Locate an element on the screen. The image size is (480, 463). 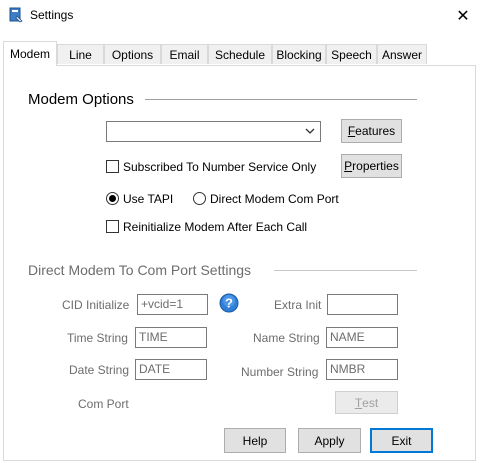
exit-button: Exit is located at coordinates (401, 440).